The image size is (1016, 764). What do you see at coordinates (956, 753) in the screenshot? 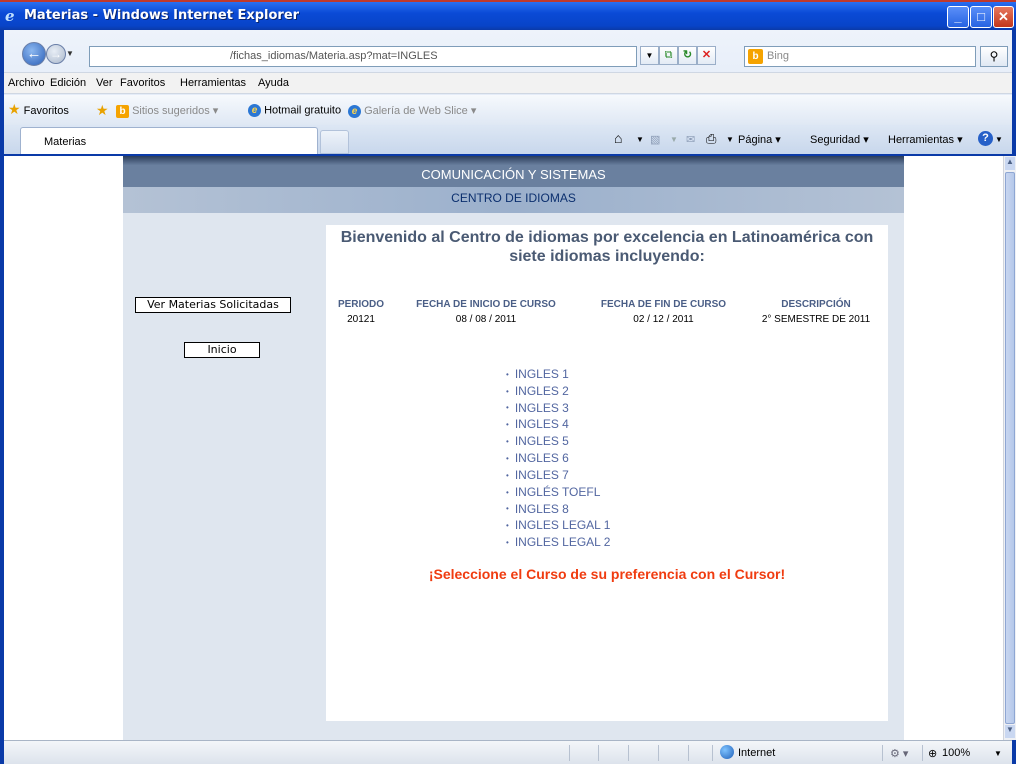
I see `zoom-level: 100%` at bounding box center [956, 753].